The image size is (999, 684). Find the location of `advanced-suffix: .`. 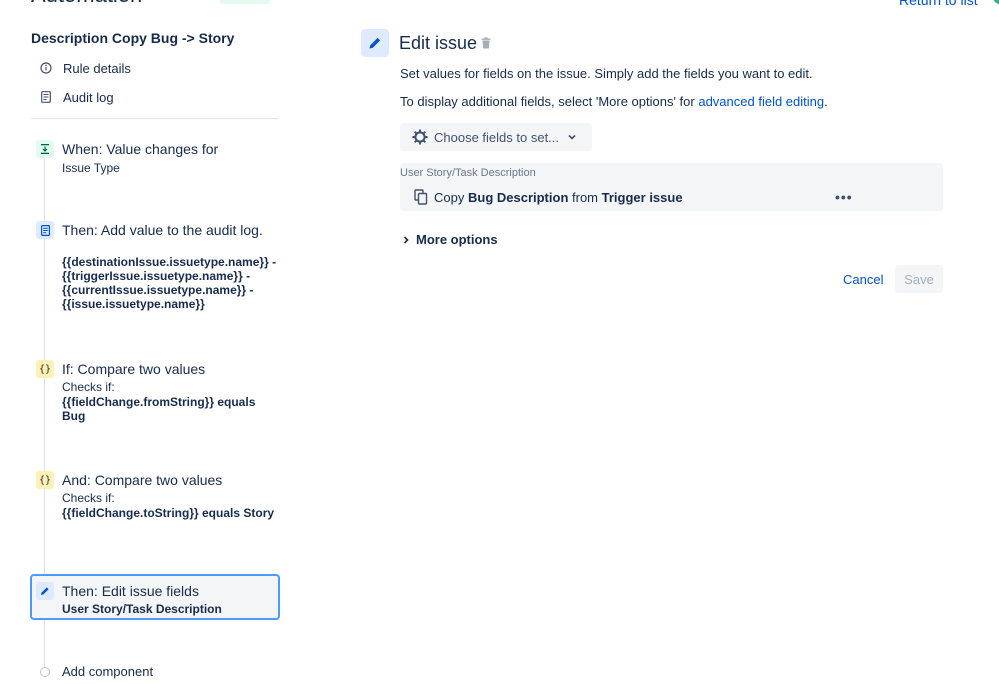

advanced-suffix: . is located at coordinates (826, 101).